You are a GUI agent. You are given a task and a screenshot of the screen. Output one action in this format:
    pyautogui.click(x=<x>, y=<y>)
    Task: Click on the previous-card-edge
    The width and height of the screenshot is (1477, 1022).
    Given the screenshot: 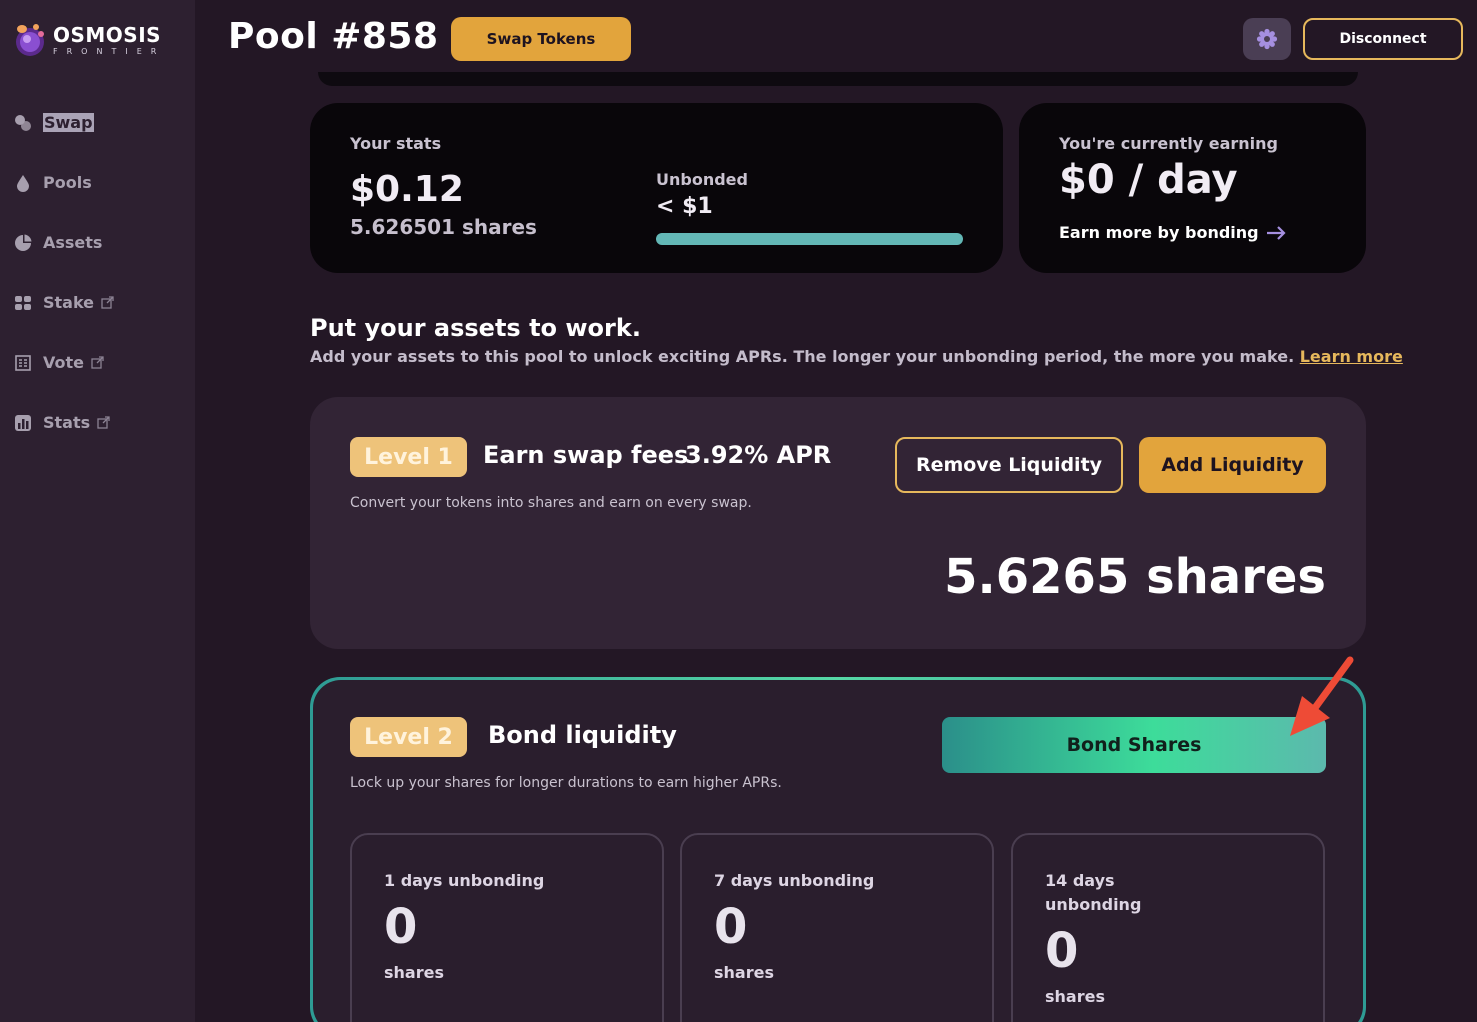 What is the action you would take?
    pyautogui.click(x=838, y=79)
    